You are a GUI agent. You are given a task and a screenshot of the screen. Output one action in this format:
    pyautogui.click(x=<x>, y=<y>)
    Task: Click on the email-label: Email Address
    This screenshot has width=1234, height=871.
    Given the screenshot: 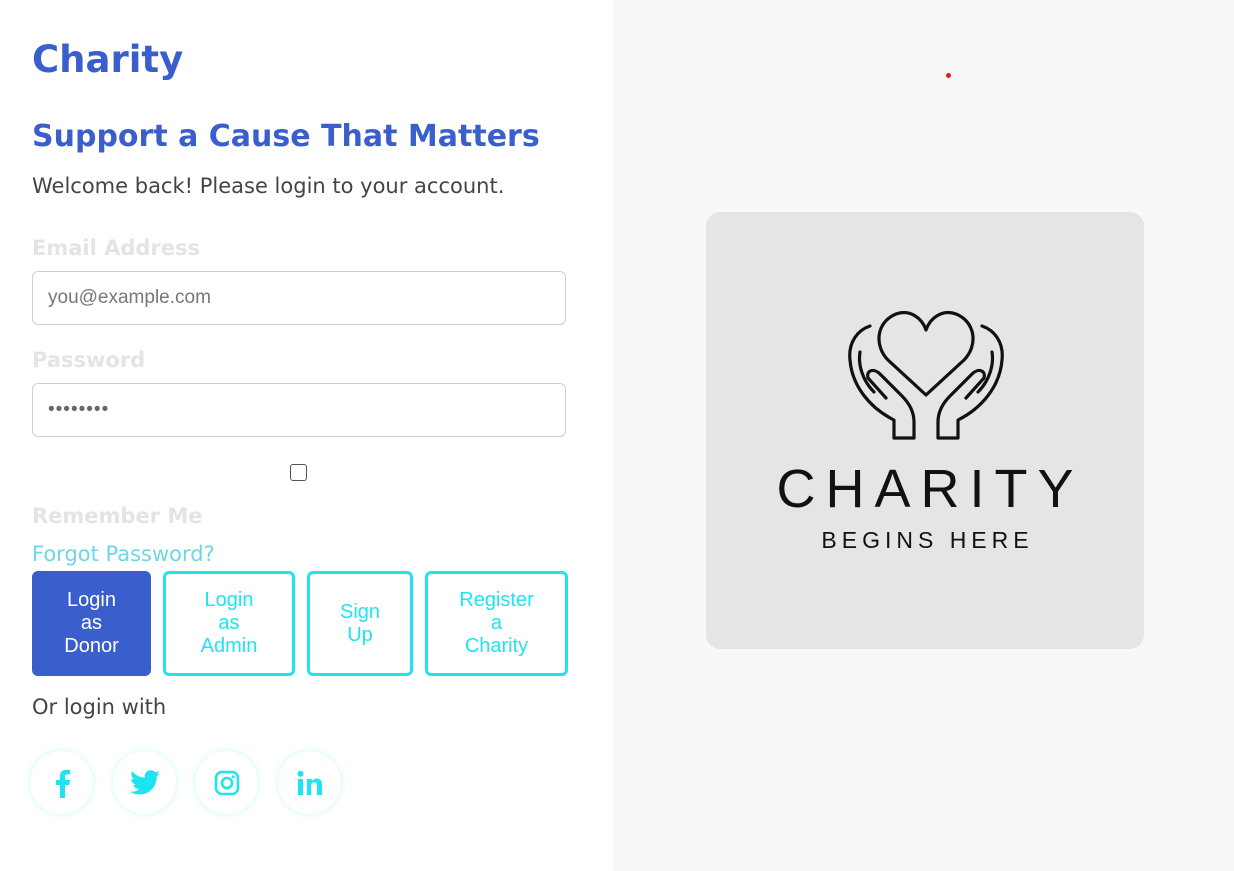 What is the action you would take?
    pyautogui.click(x=116, y=248)
    